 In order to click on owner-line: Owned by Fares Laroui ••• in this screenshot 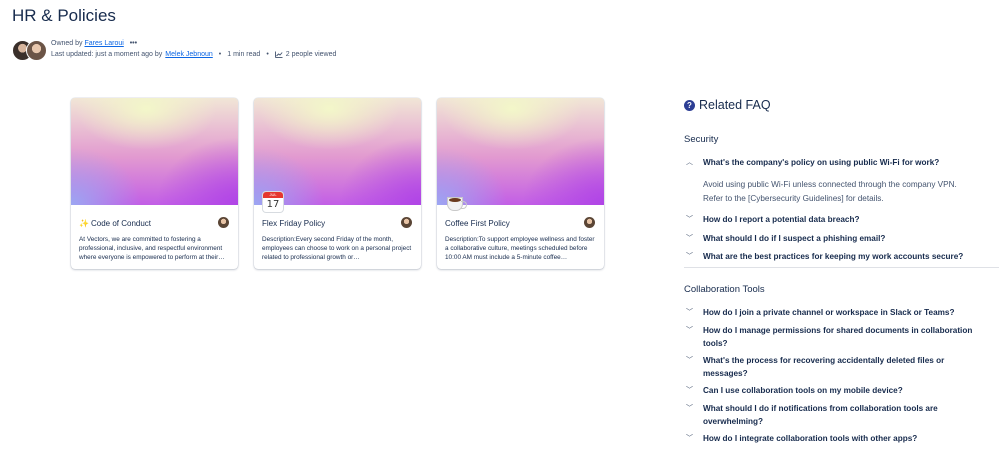, I will do `click(94, 43)`.